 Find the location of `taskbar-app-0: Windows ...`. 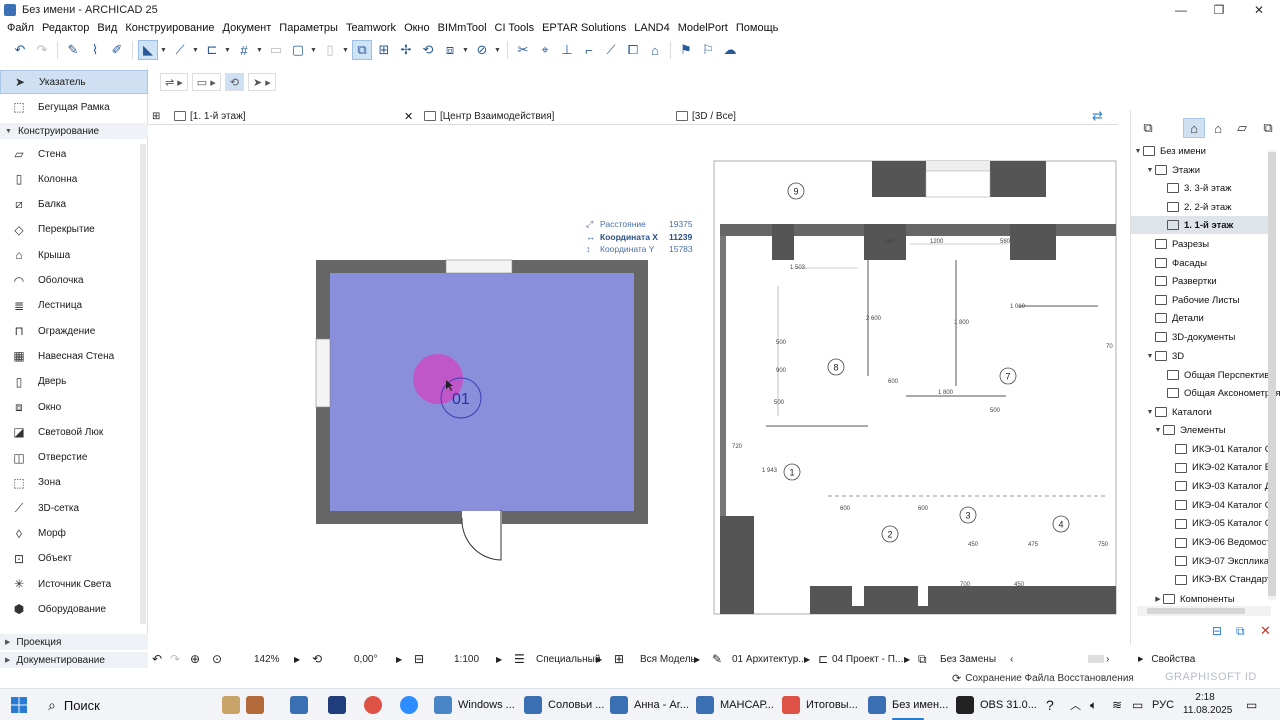

taskbar-app-0: Windows ... is located at coordinates (474, 705).